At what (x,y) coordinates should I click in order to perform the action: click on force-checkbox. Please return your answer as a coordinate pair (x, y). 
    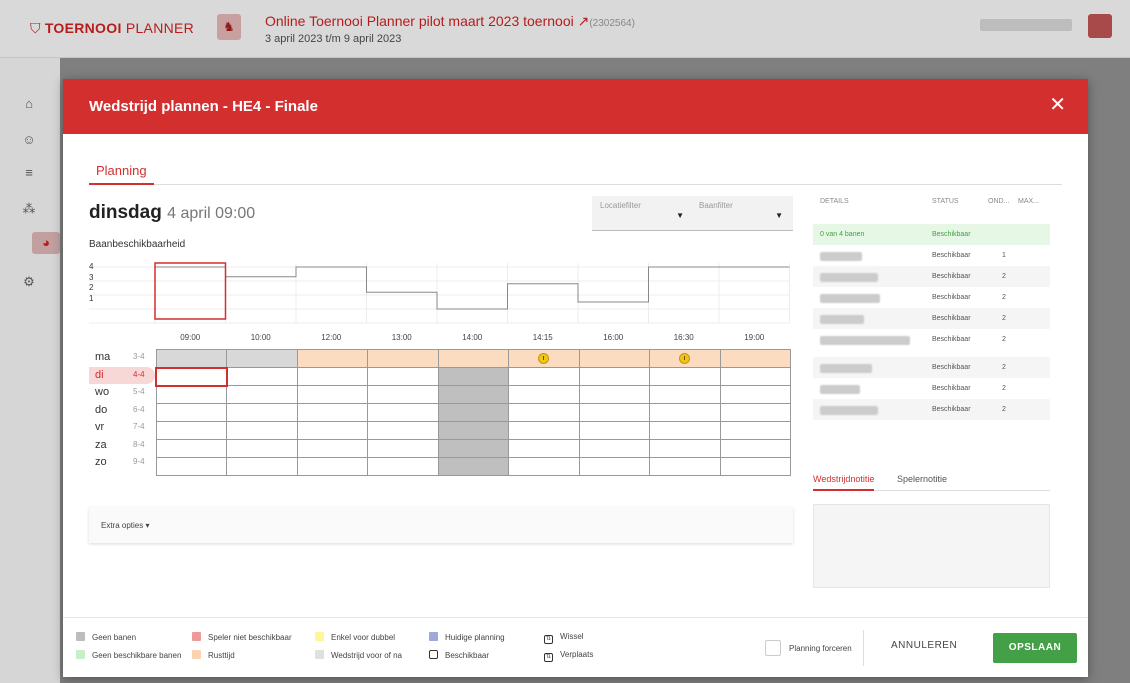
    Looking at the image, I should click on (773, 648).